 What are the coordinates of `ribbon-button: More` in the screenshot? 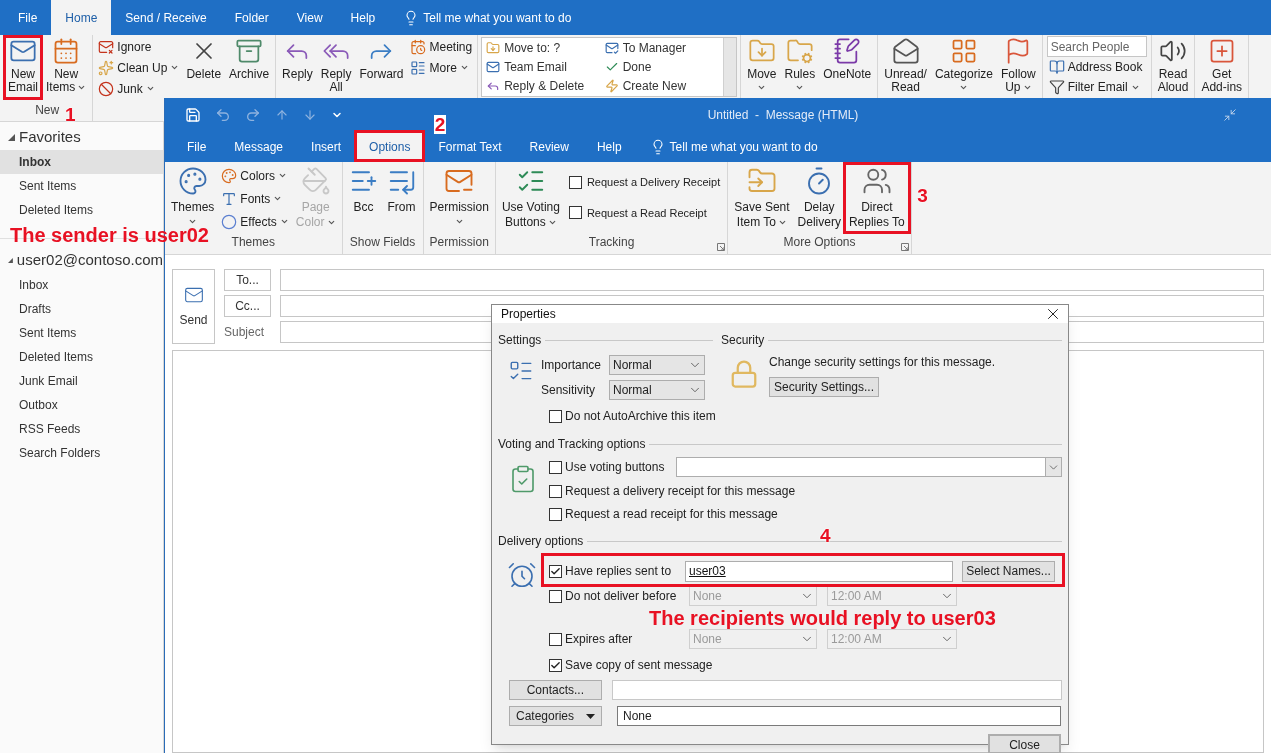 It's located at (441, 67).